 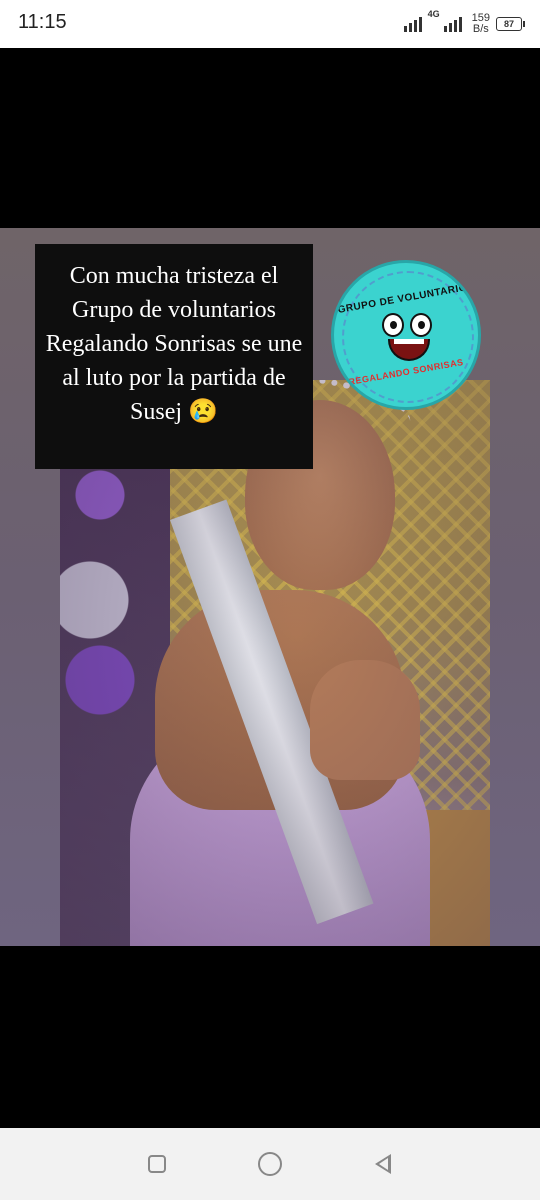 I want to click on back-button, so click(x=383, y=1164).